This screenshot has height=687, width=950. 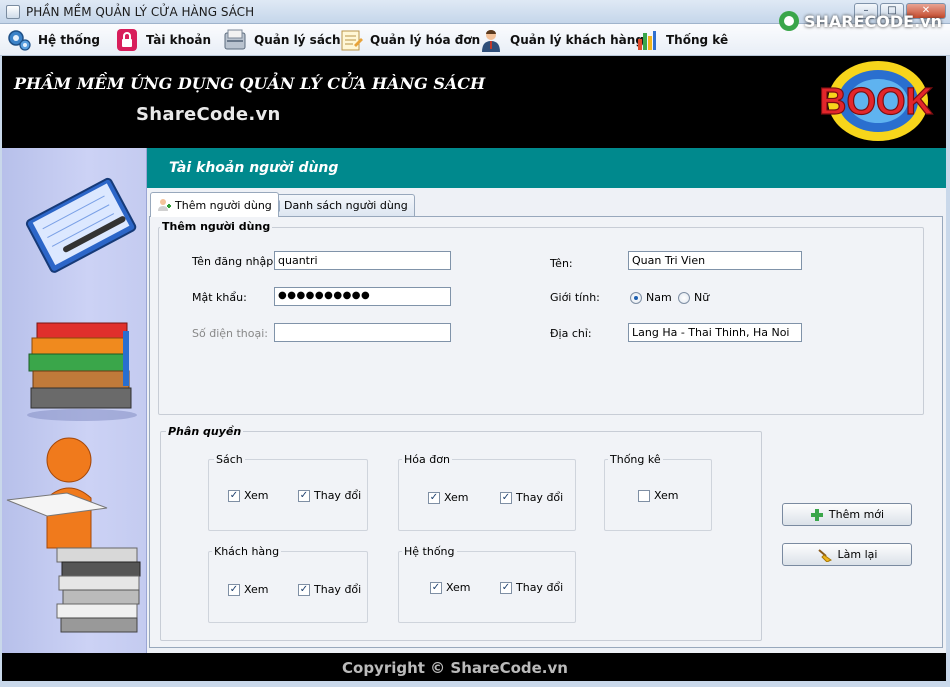 I want to click on add-user-icon, so click(x=164, y=205).